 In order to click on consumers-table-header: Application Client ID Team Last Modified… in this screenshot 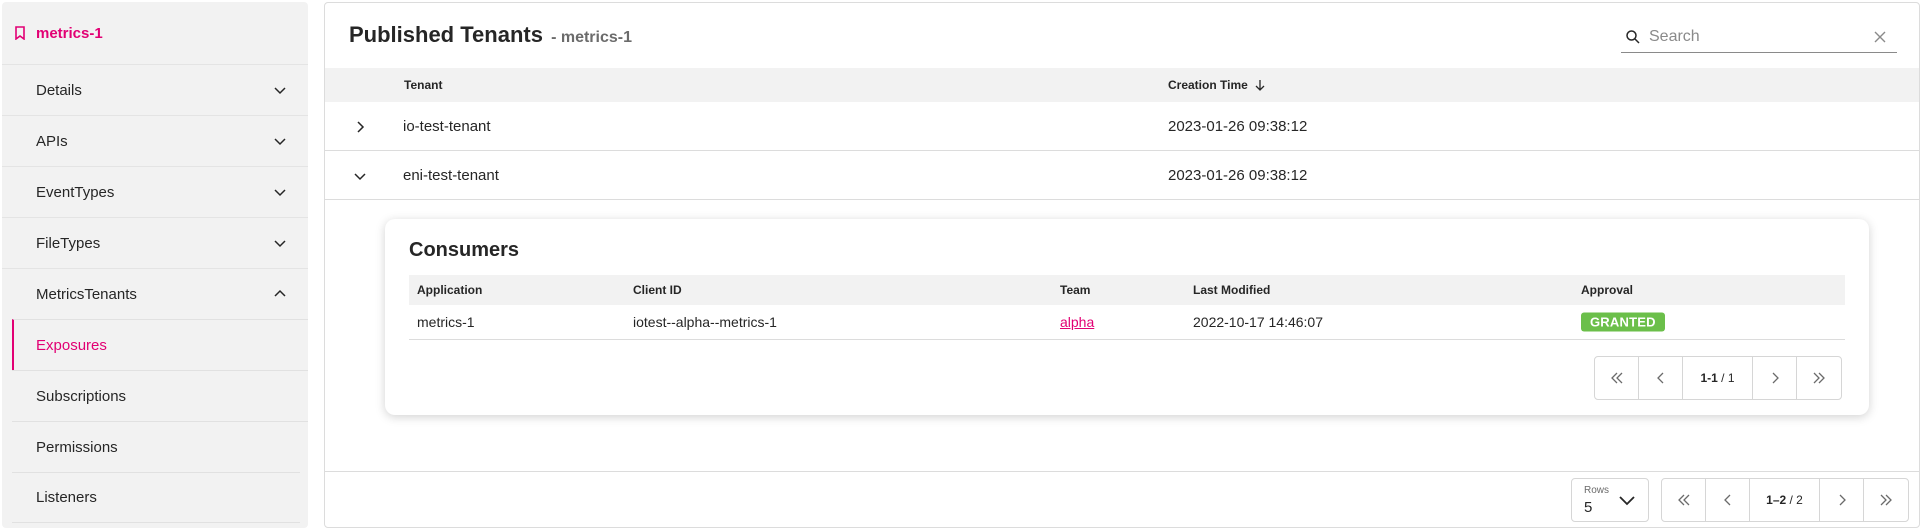, I will do `click(1127, 290)`.